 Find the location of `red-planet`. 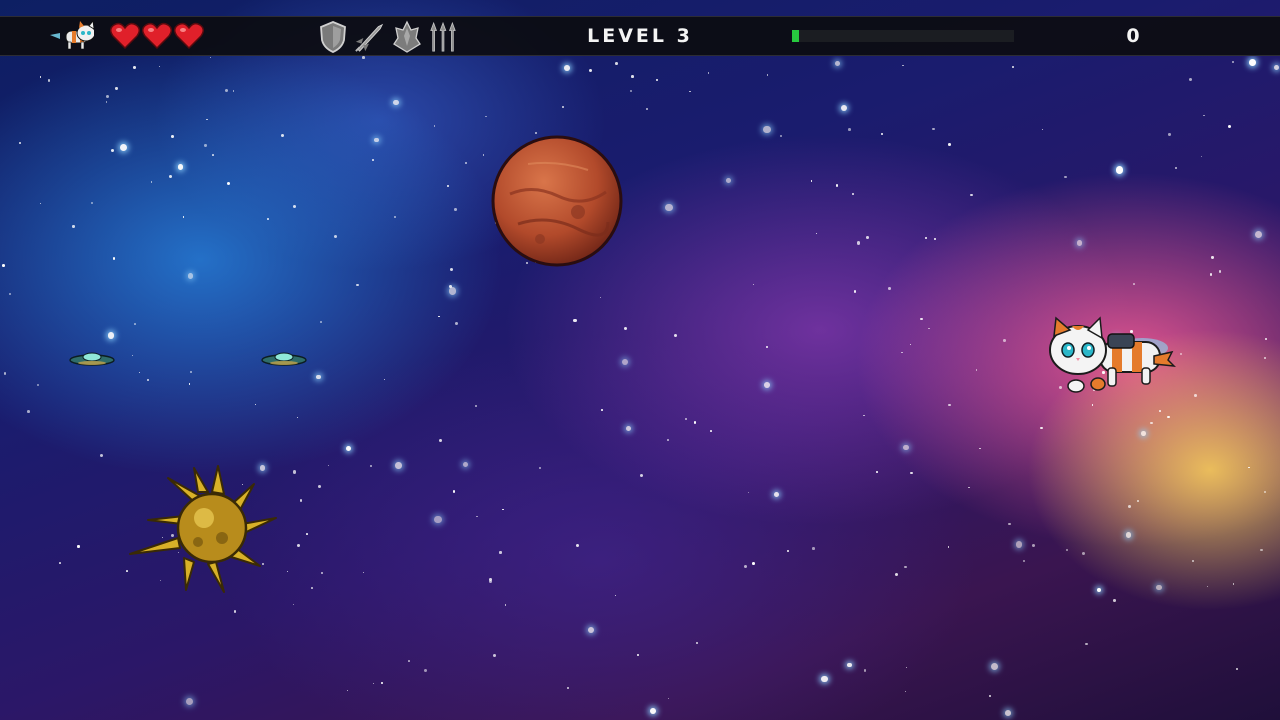

red-planet is located at coordinates (557, 201).